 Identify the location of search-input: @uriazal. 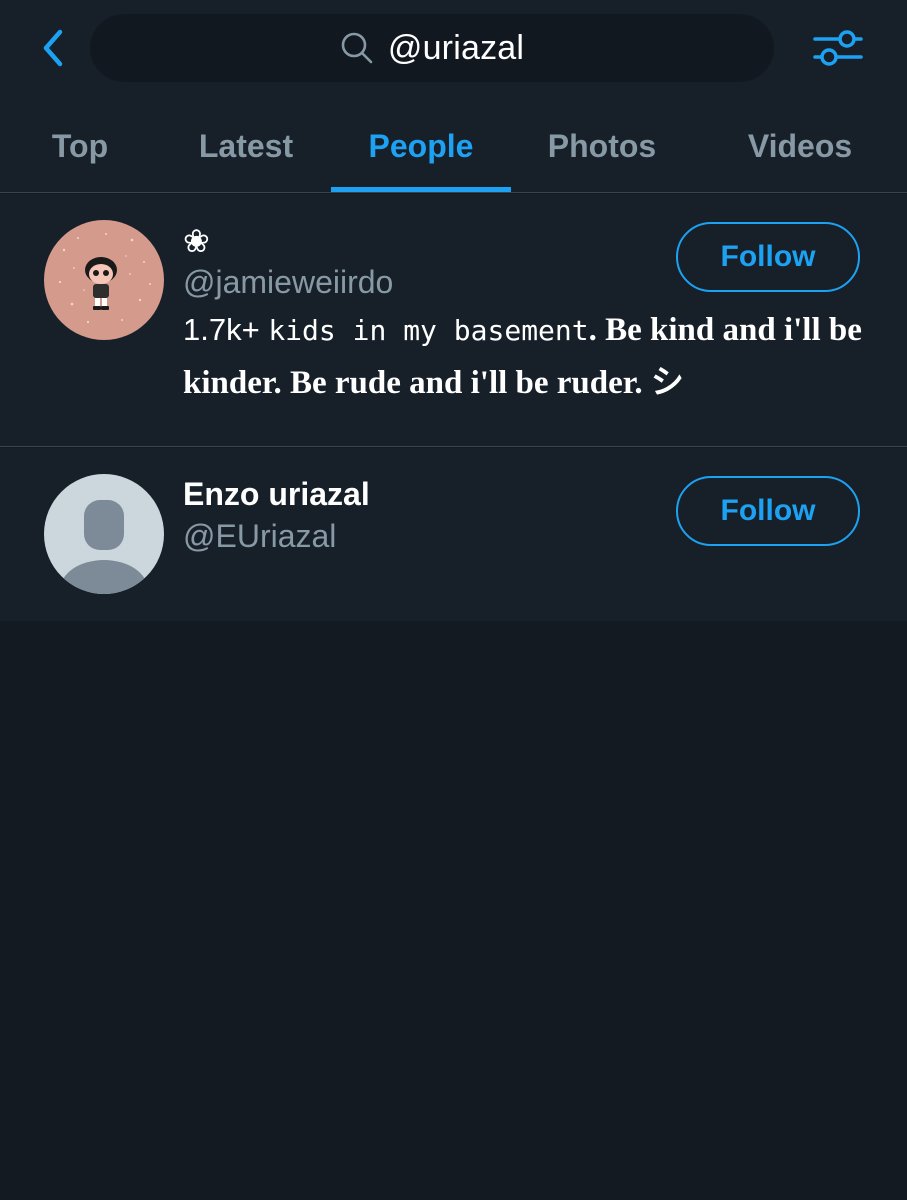
(432, 48).